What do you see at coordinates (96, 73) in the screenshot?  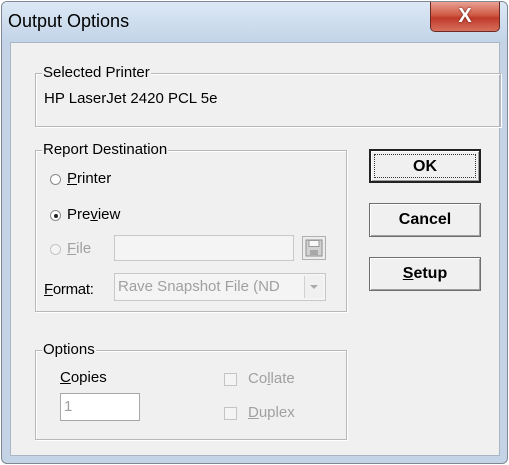 I see `selected-printer-legend: Selected Printer` at bounding box center [96, 73].